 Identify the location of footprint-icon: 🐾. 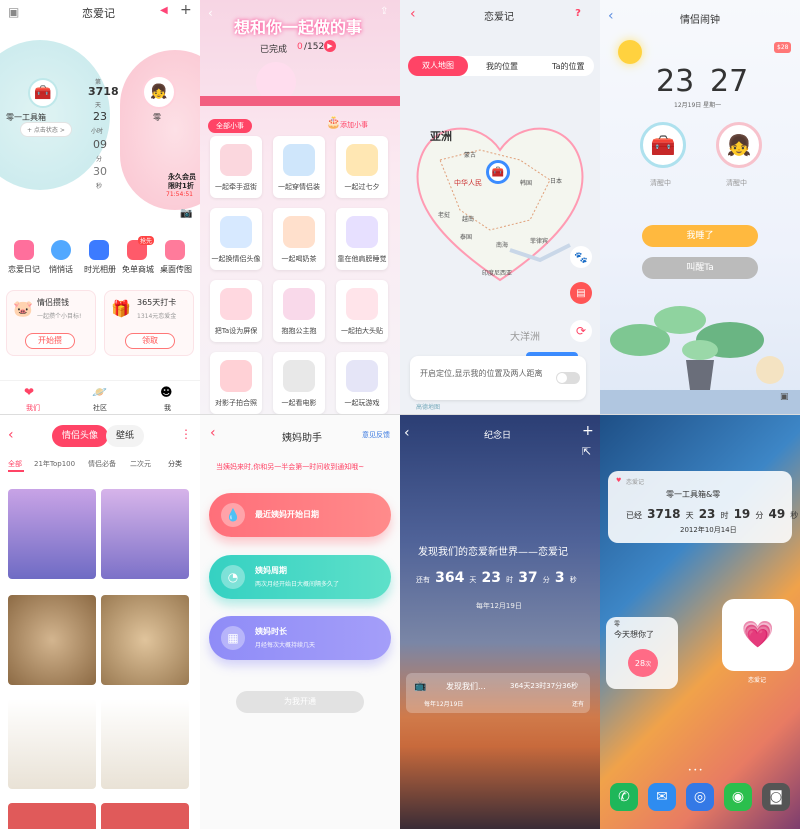
(581, 257).